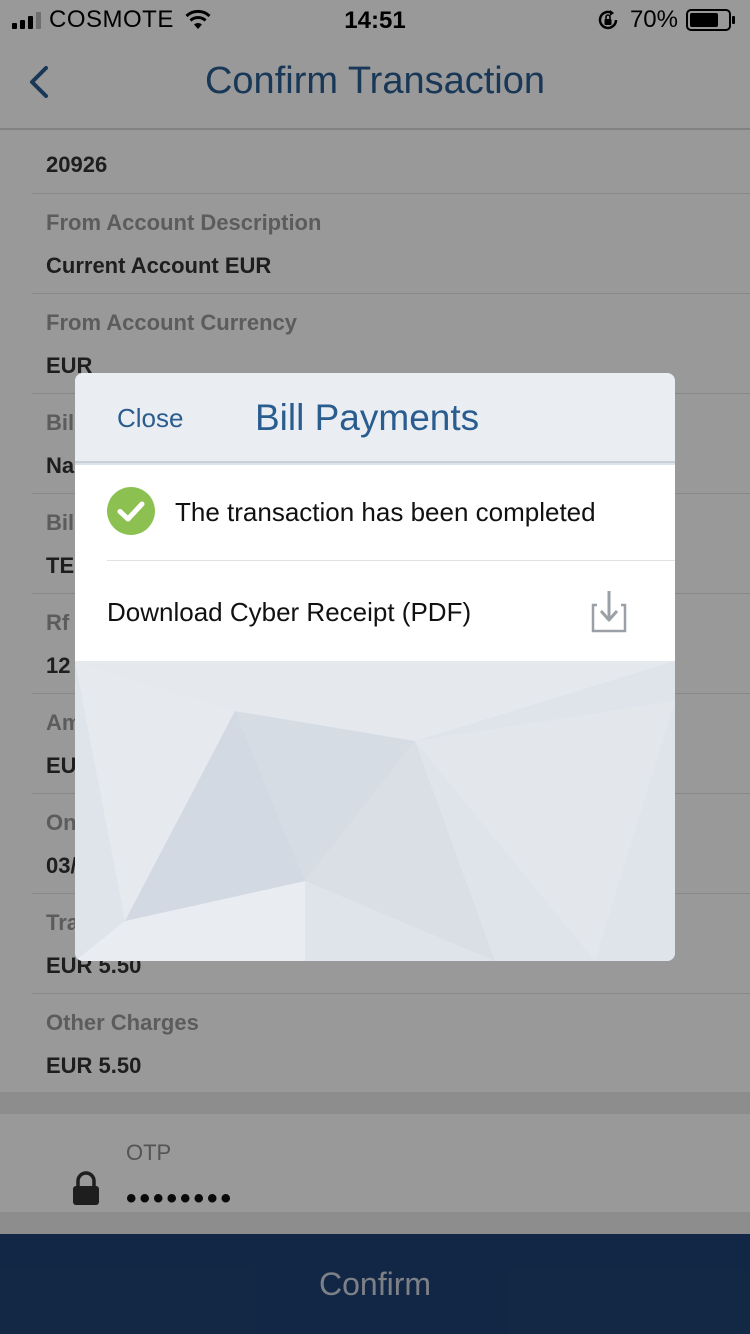 The height and width of the screenshot is (1334, 750). I want to click on download-icon, so click(609, 611).